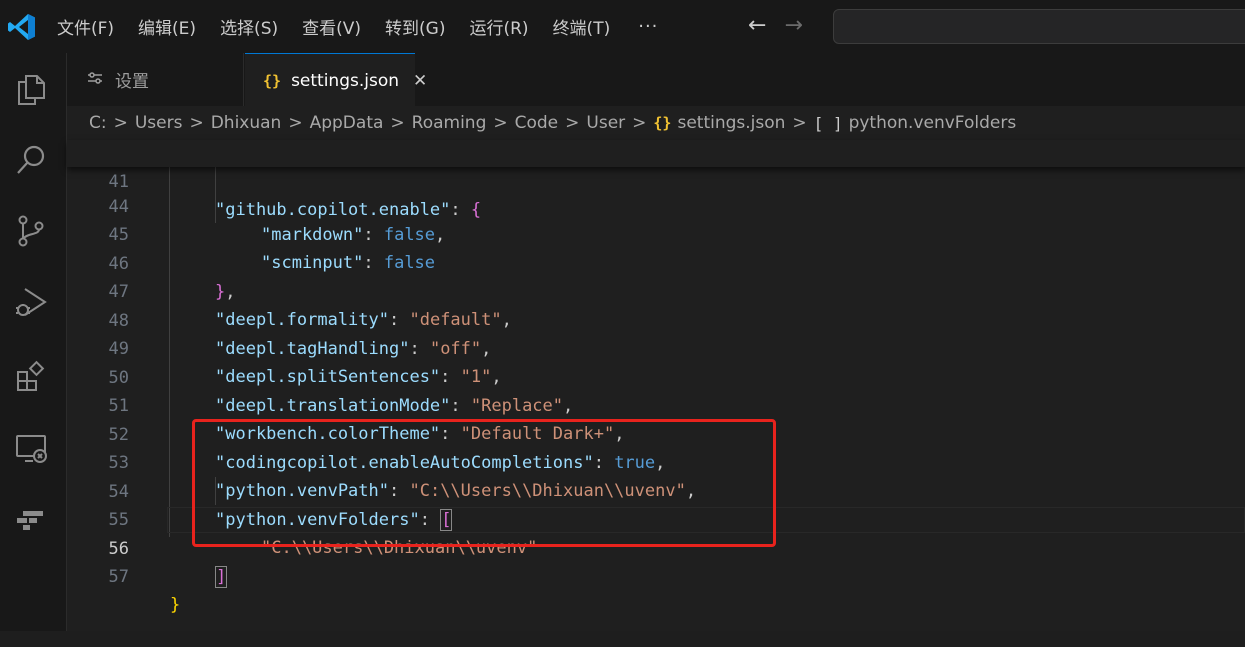 The height and width of the screenshot is (647, 1245). Describe the element at coordinates (347, 123) in the screenshot. I see `breadcrumb-item: AppData` at that location.